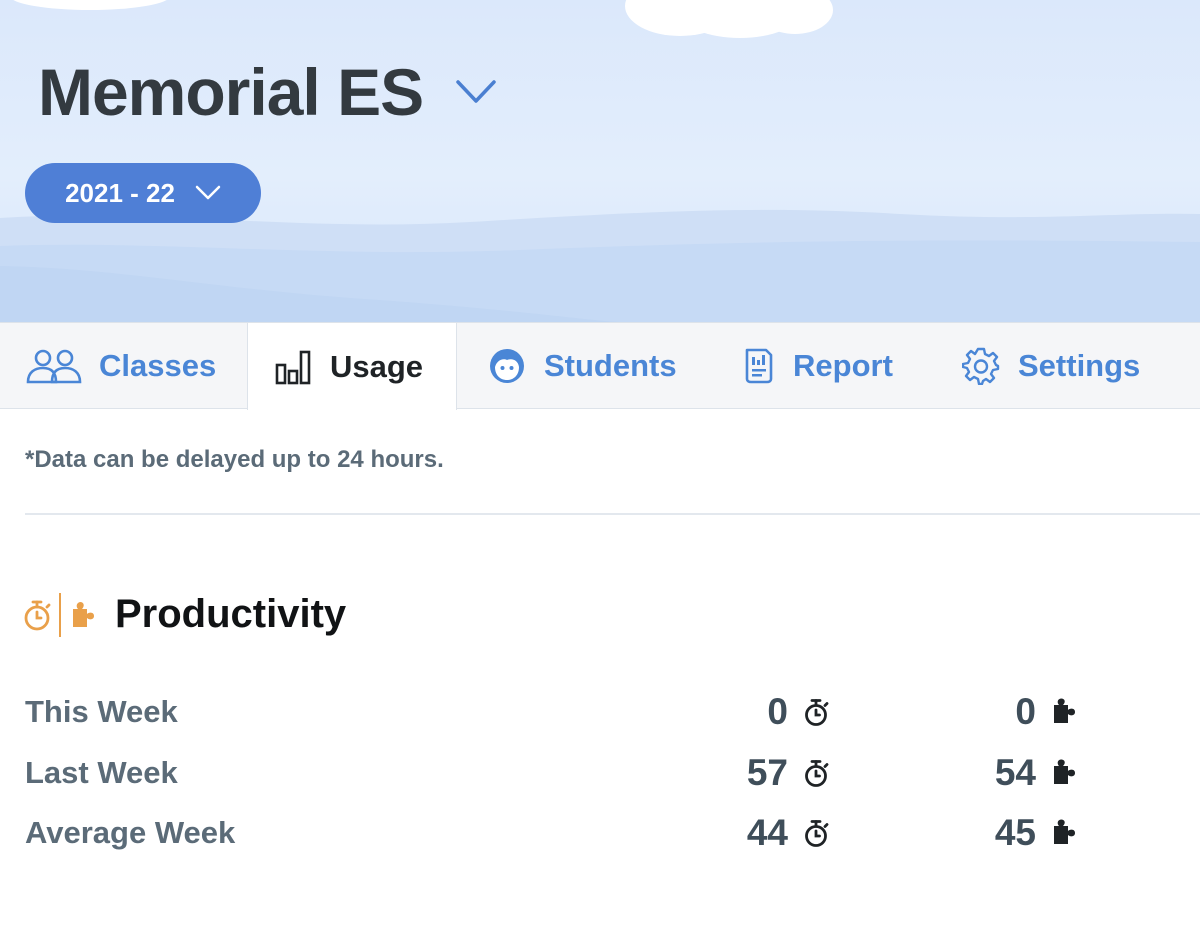  Describe the element at coordinates (54, 366) in the screenshot. I see `people-icon` at that location.